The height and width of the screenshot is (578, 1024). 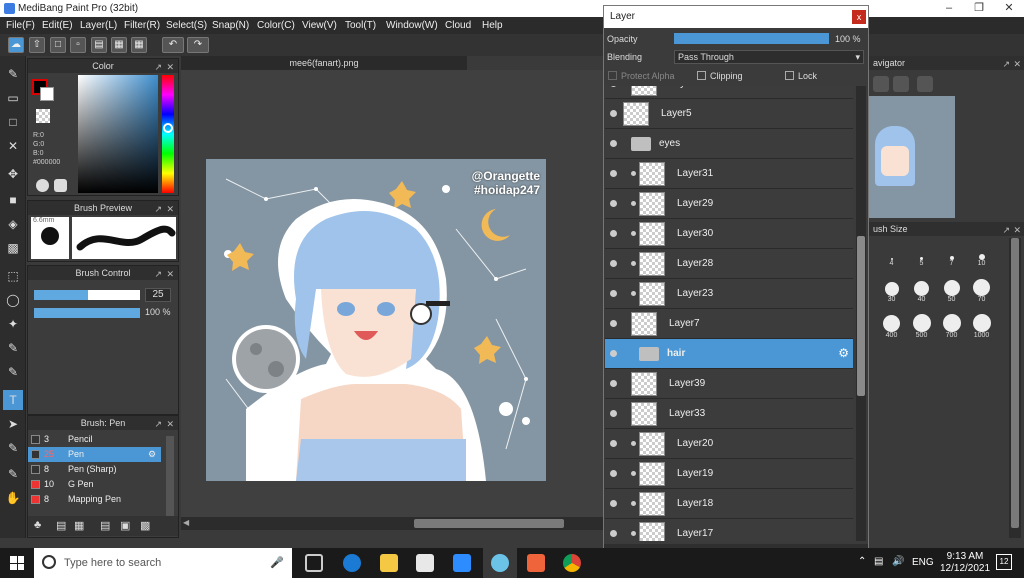 I want to click on brush-tool-icon: ✎, so click(x=13, y=74).